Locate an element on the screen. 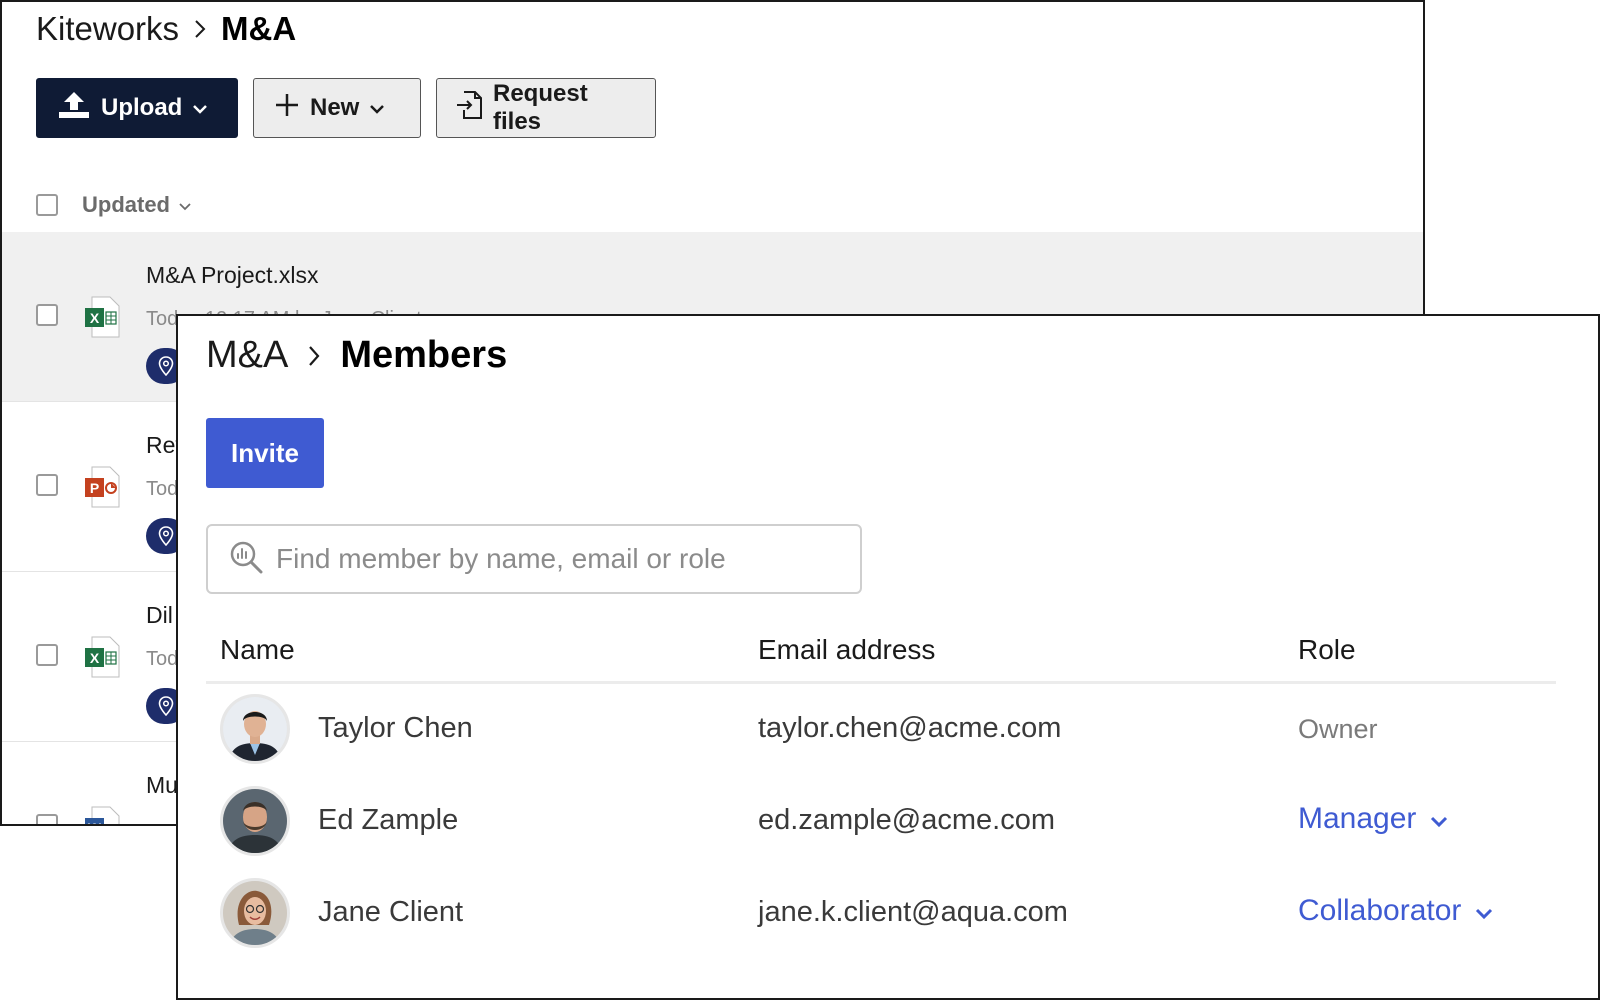 This screenshot has height=1000, width=1600. sort-label: Updated is located at coordinates (126, 204).